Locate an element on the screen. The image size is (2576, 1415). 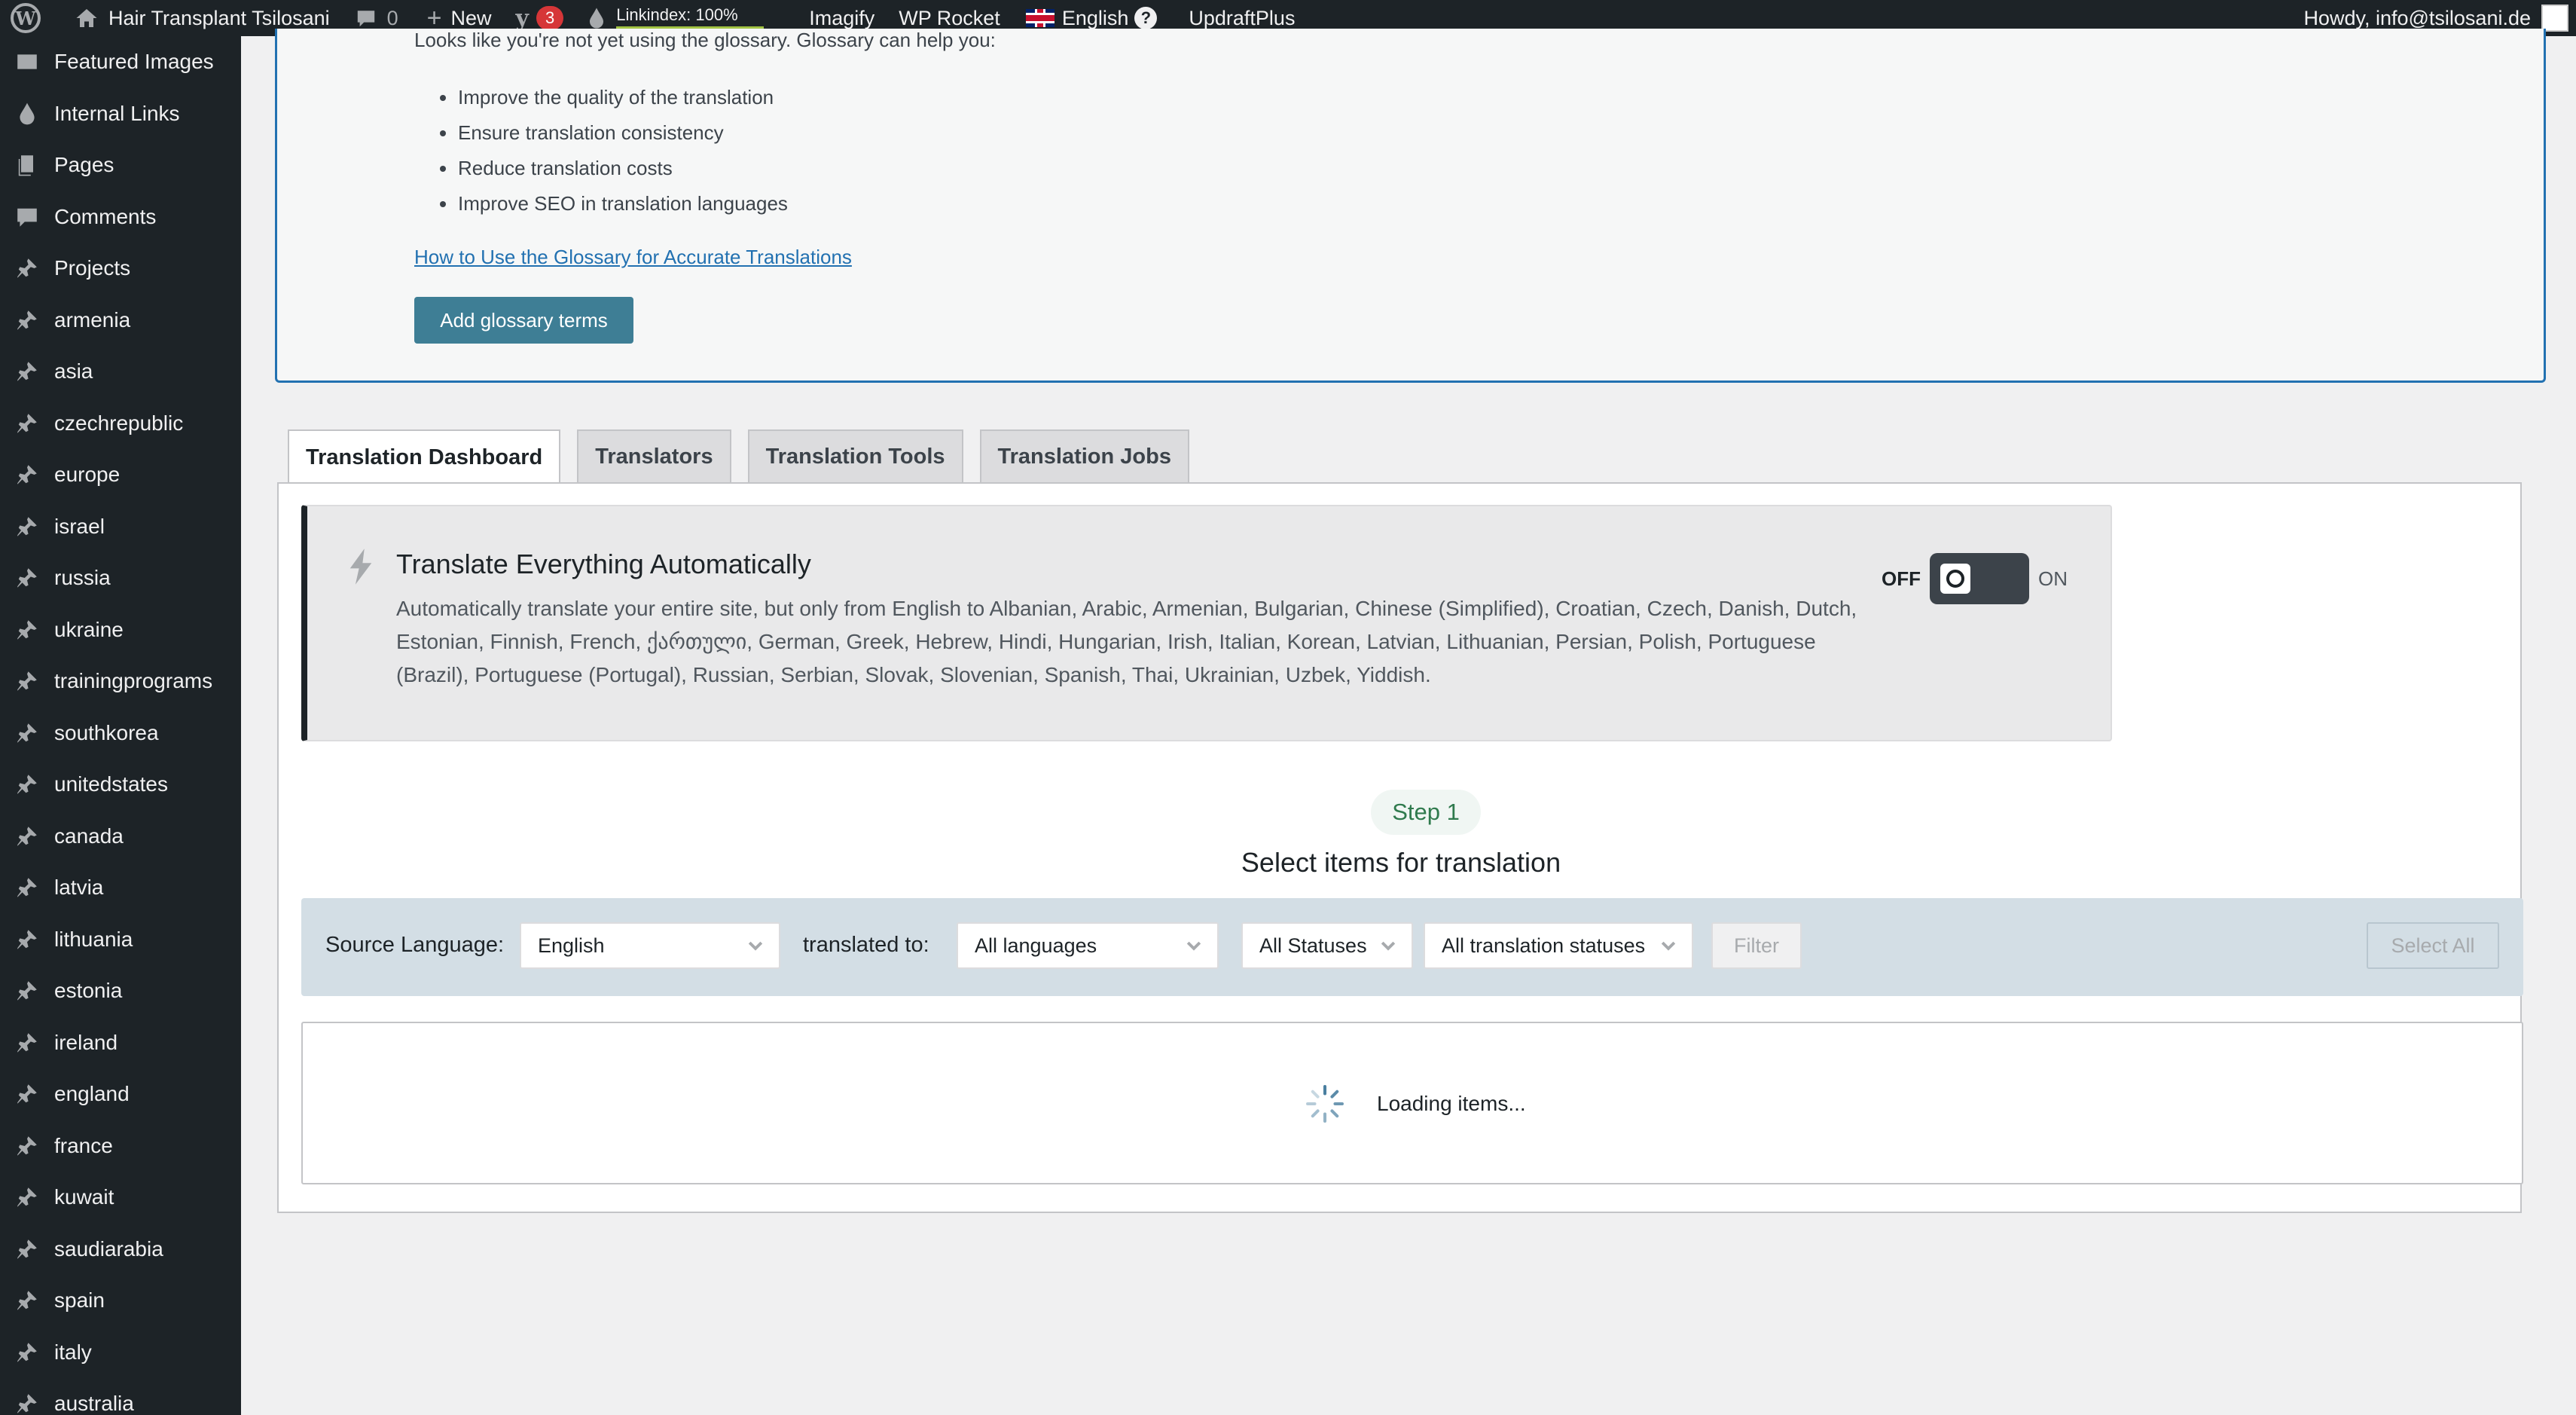
post-status-select: All Statuses is located at coordinates (1327, 945).